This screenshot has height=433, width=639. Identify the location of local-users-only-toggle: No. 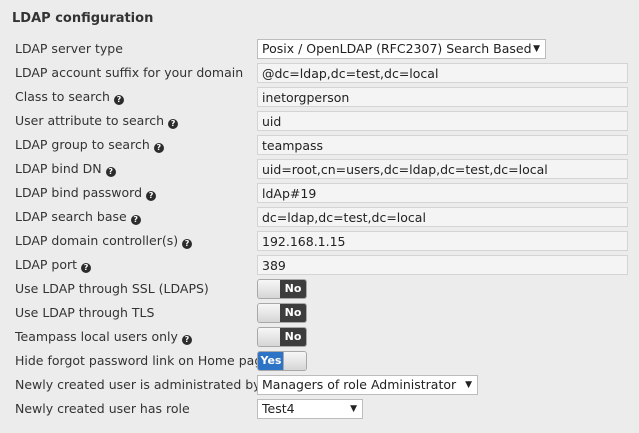
(282, 337).